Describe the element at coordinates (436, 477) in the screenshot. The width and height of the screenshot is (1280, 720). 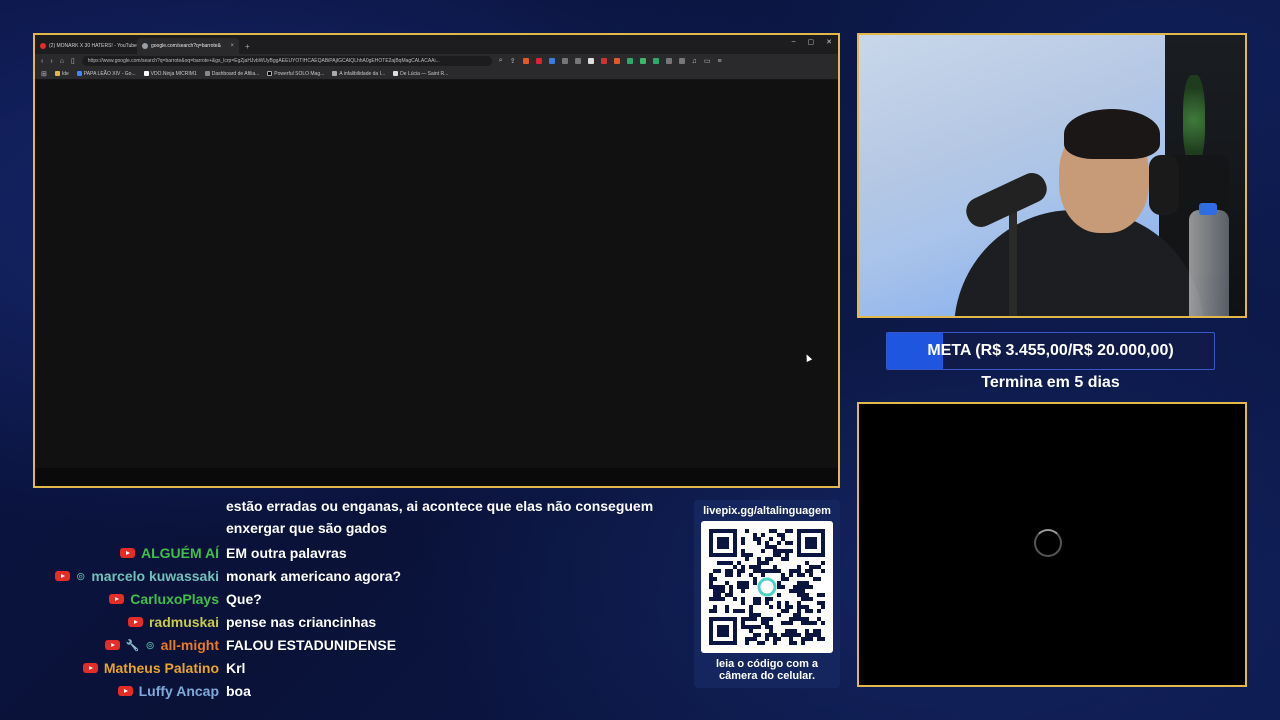
I see `status-bar` at that location.